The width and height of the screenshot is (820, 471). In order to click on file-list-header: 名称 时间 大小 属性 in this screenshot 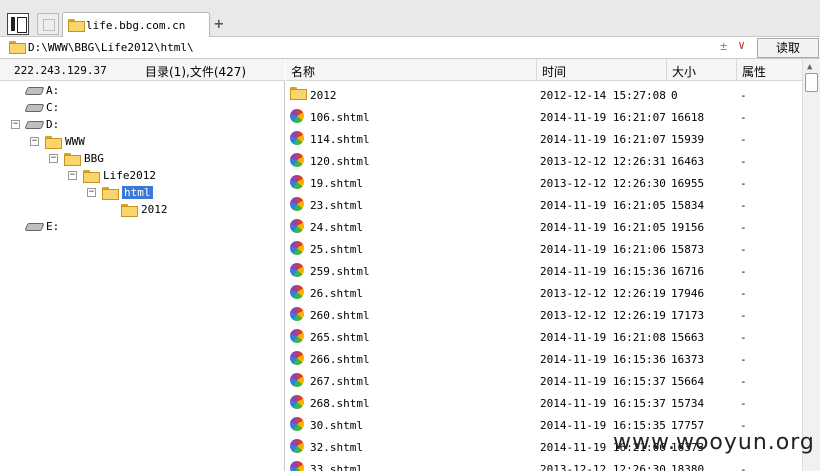, I will do `click(553, 70)`.